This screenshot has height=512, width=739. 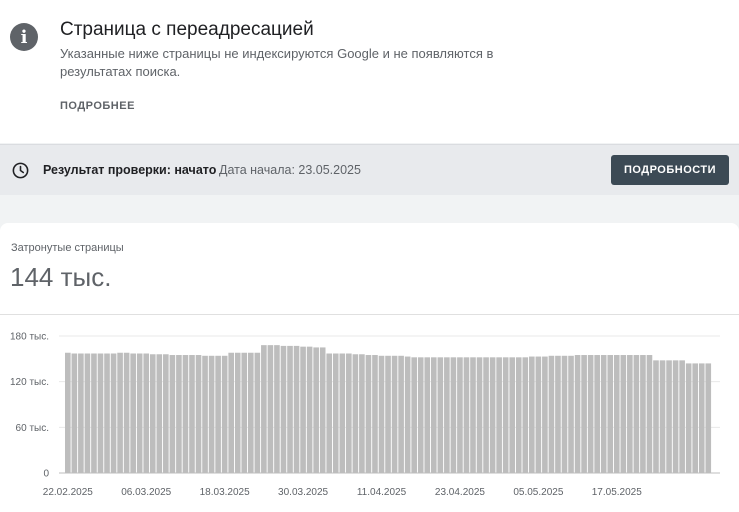 I want to click on x-tick-label: 23.04.2025, so click(x=460, y=492).